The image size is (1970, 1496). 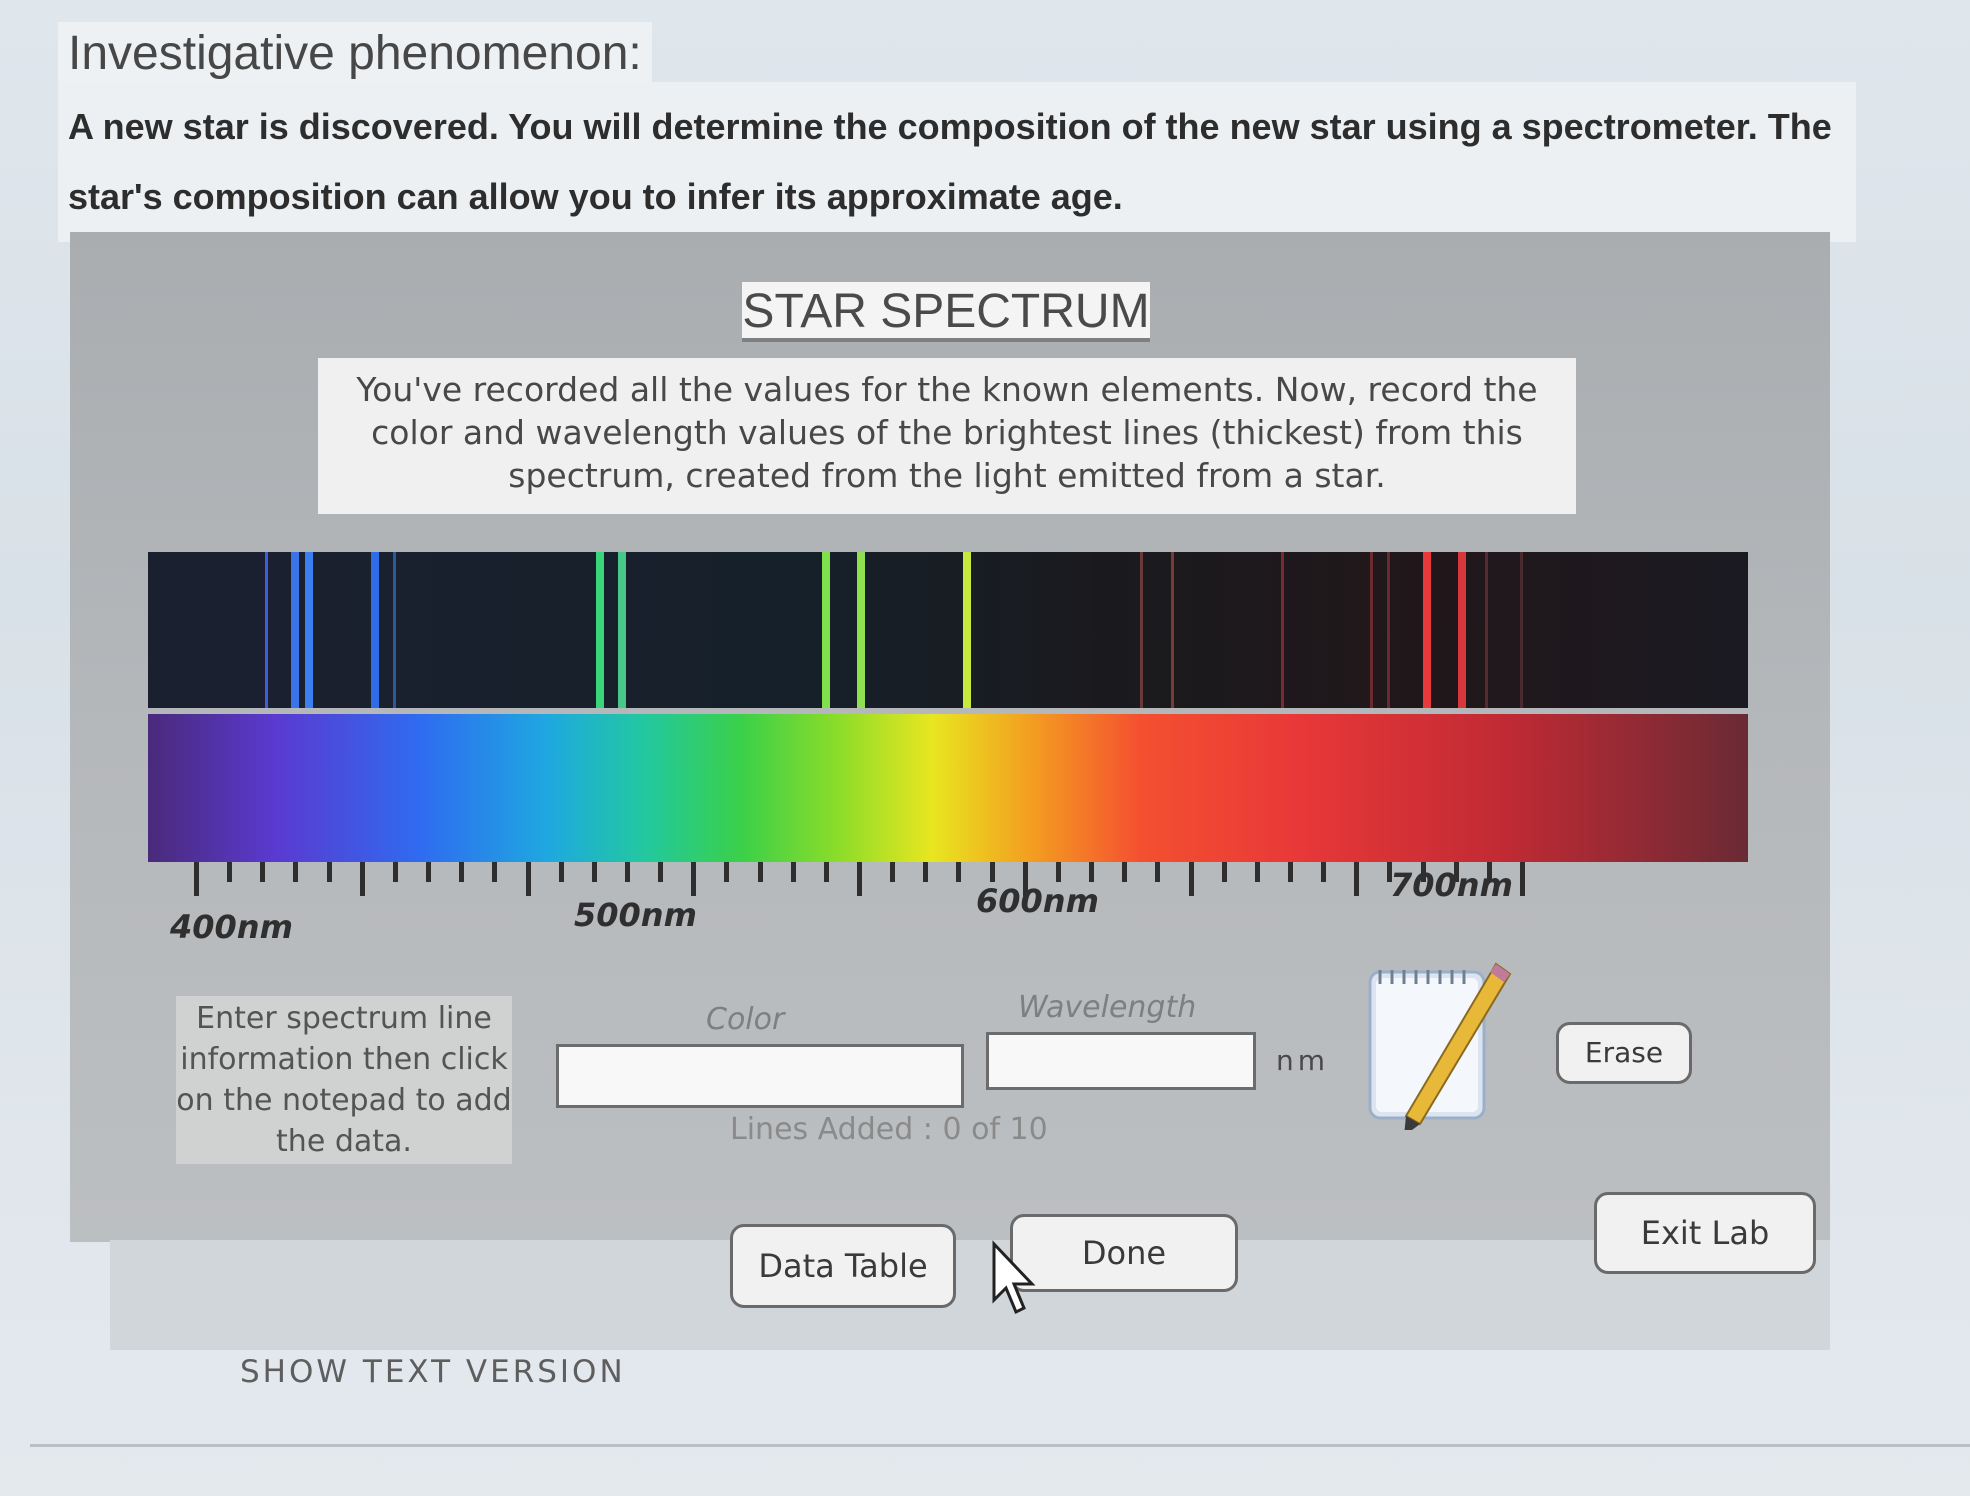 I want to click on notepad-icon, so click(x=1440, y=1049).